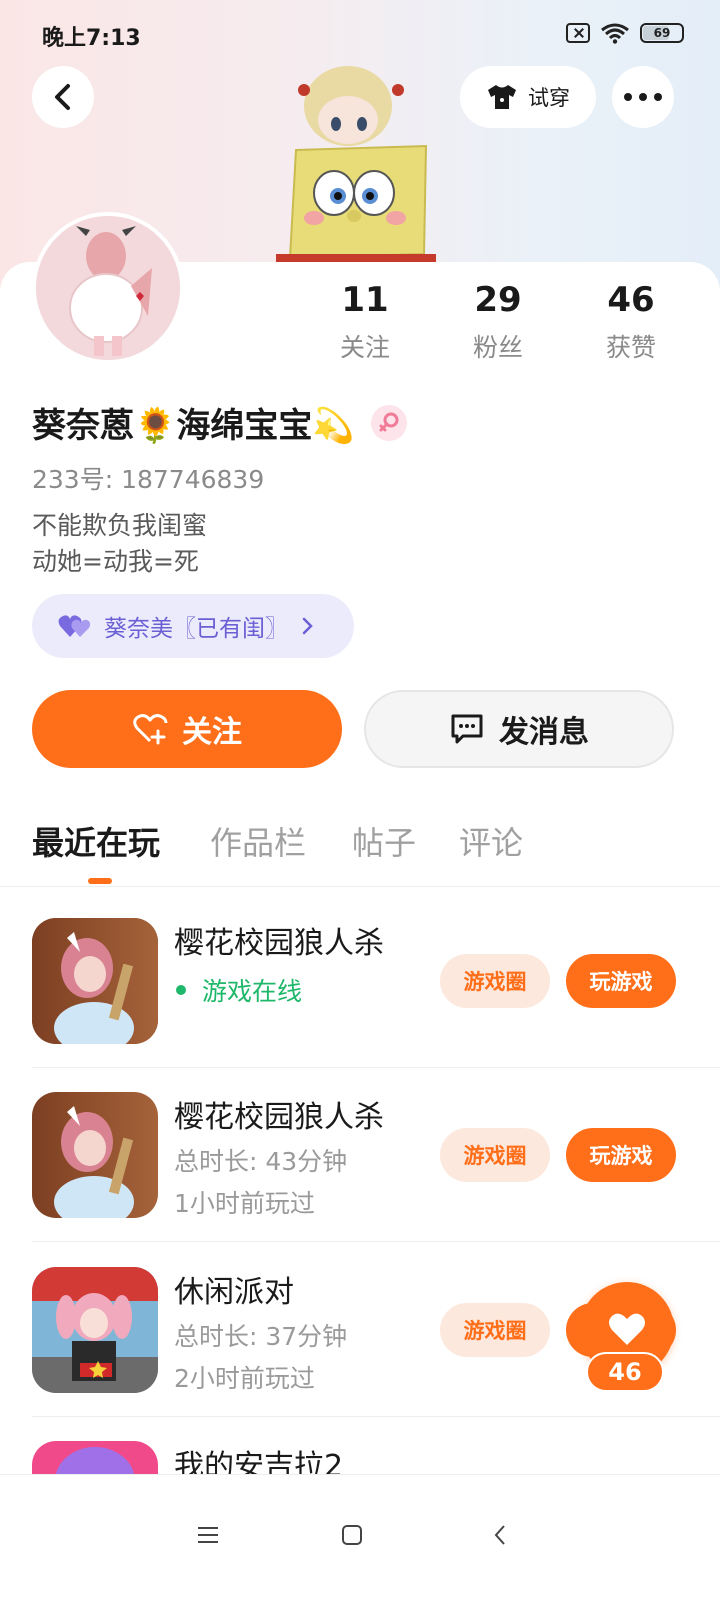  I want to click on likes-label: 获赞, so click(630, 347).